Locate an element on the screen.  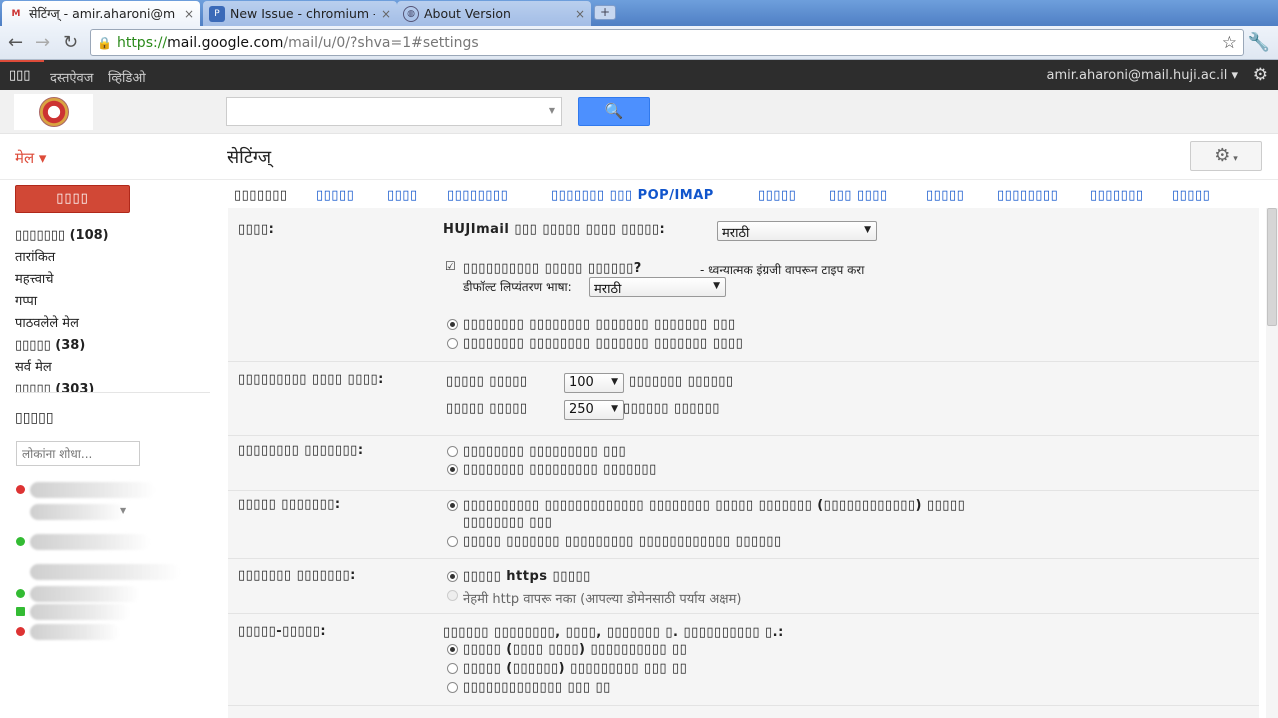
reload-icon: ↻ is located at coordinates (70, 42).